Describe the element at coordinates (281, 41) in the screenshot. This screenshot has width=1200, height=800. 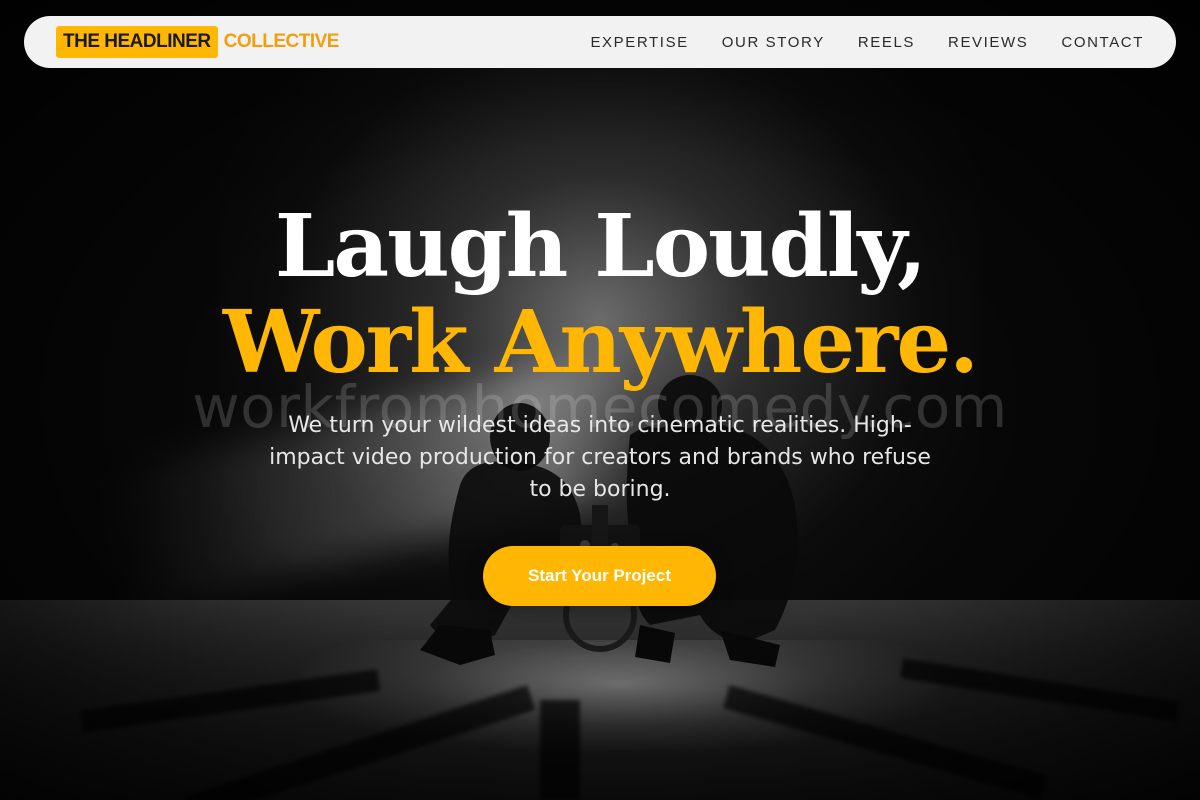
I see `brand-logo-secondary: COLLECTIVE` at that location.